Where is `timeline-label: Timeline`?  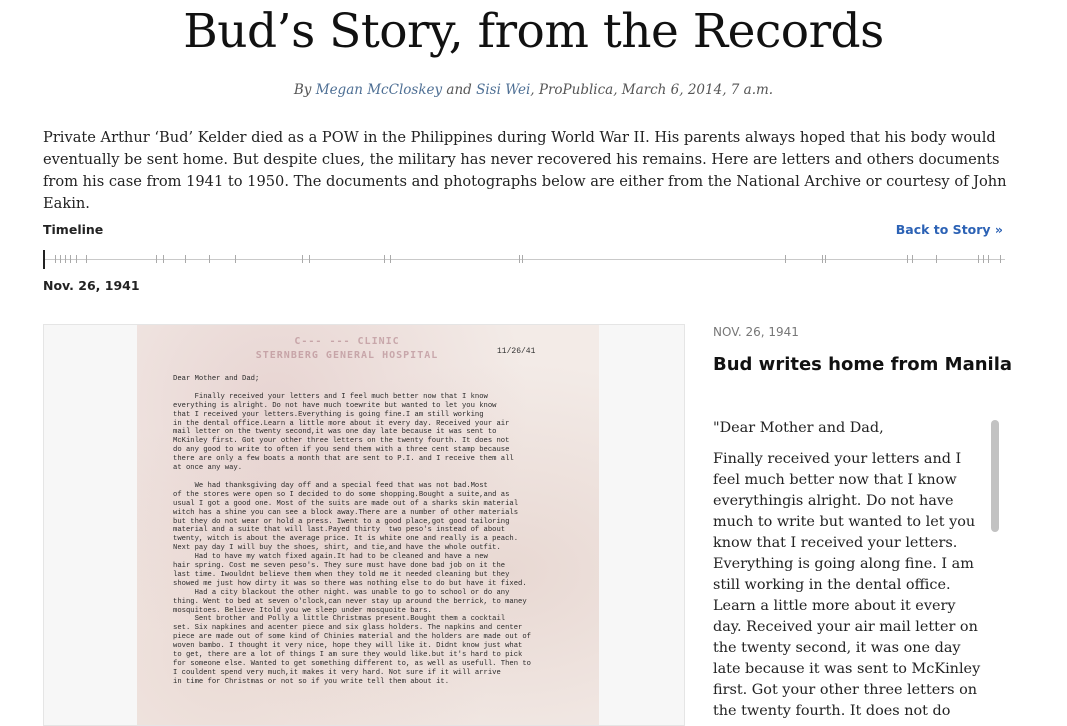 timeline-label: Timeline is located at coordinates (73, 229).